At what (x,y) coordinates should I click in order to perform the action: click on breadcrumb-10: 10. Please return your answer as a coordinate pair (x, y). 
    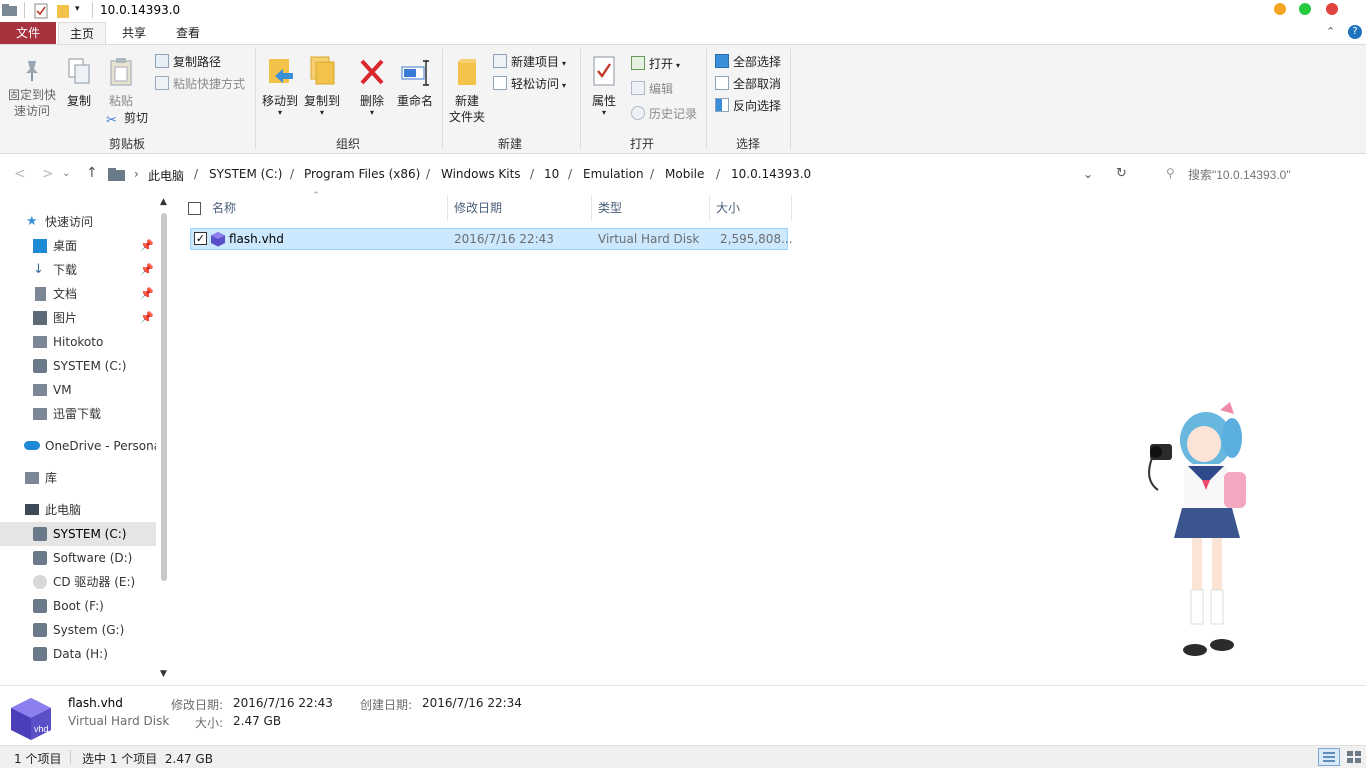
    Looking at the image, I should click on (551, 174).